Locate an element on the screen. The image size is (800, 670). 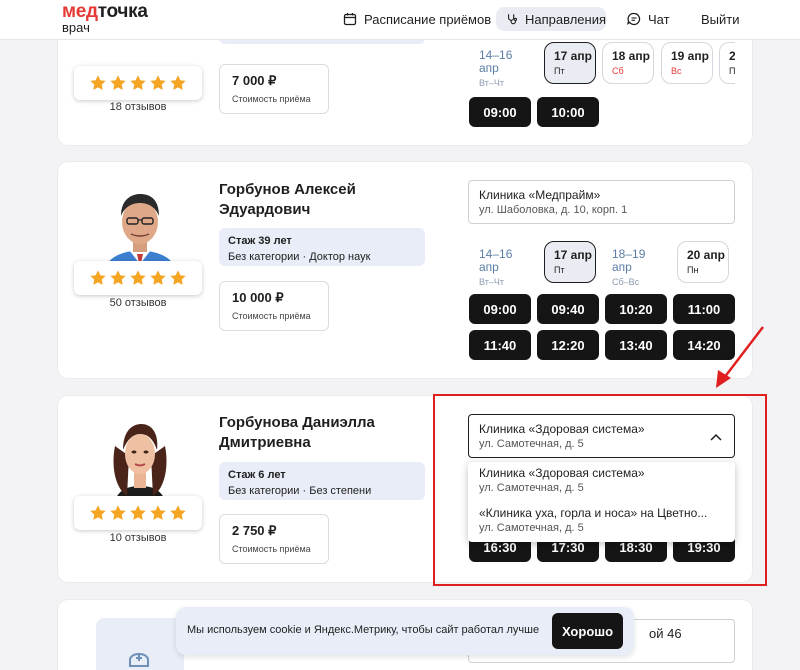
date-label: 19 апр is located at coordinates (690, 56).